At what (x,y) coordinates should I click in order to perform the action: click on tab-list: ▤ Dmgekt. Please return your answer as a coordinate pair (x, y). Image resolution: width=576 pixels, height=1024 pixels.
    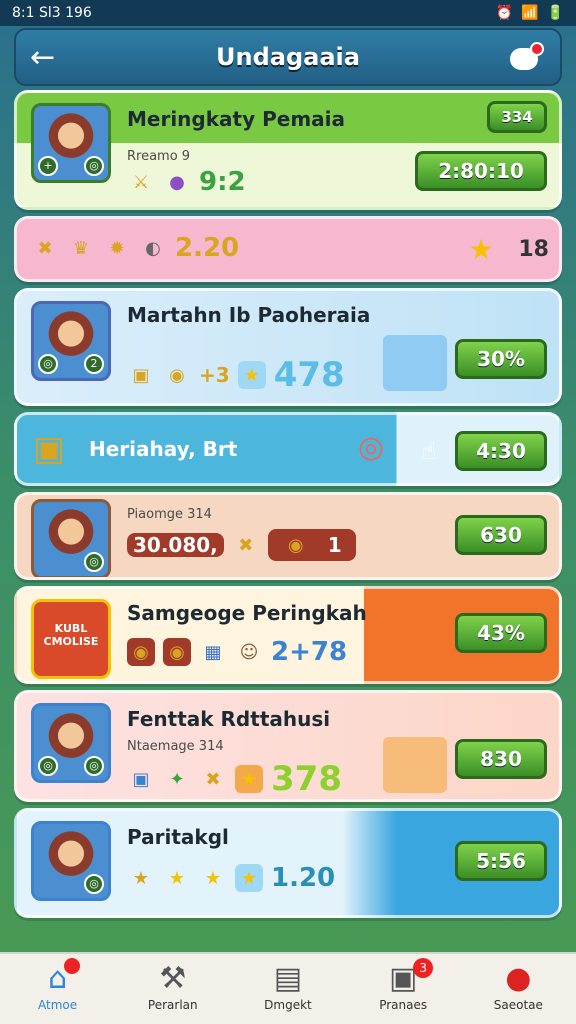
    Looking at the image, I should click on (288, 986).